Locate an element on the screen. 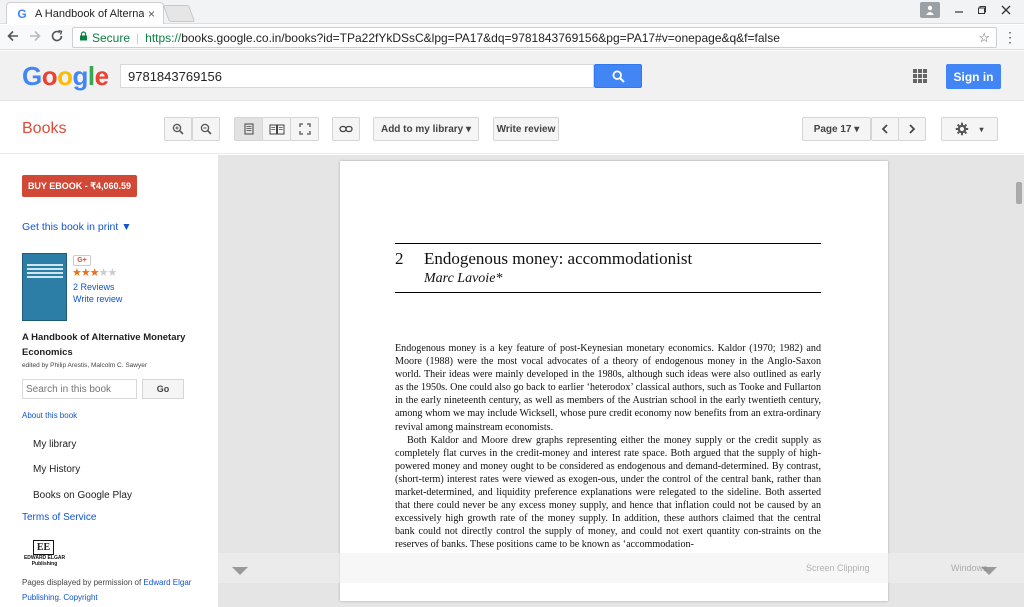 The height and width of the screenshot is (607, 1024). logo-letter: e is located at coordinates (101, 76).